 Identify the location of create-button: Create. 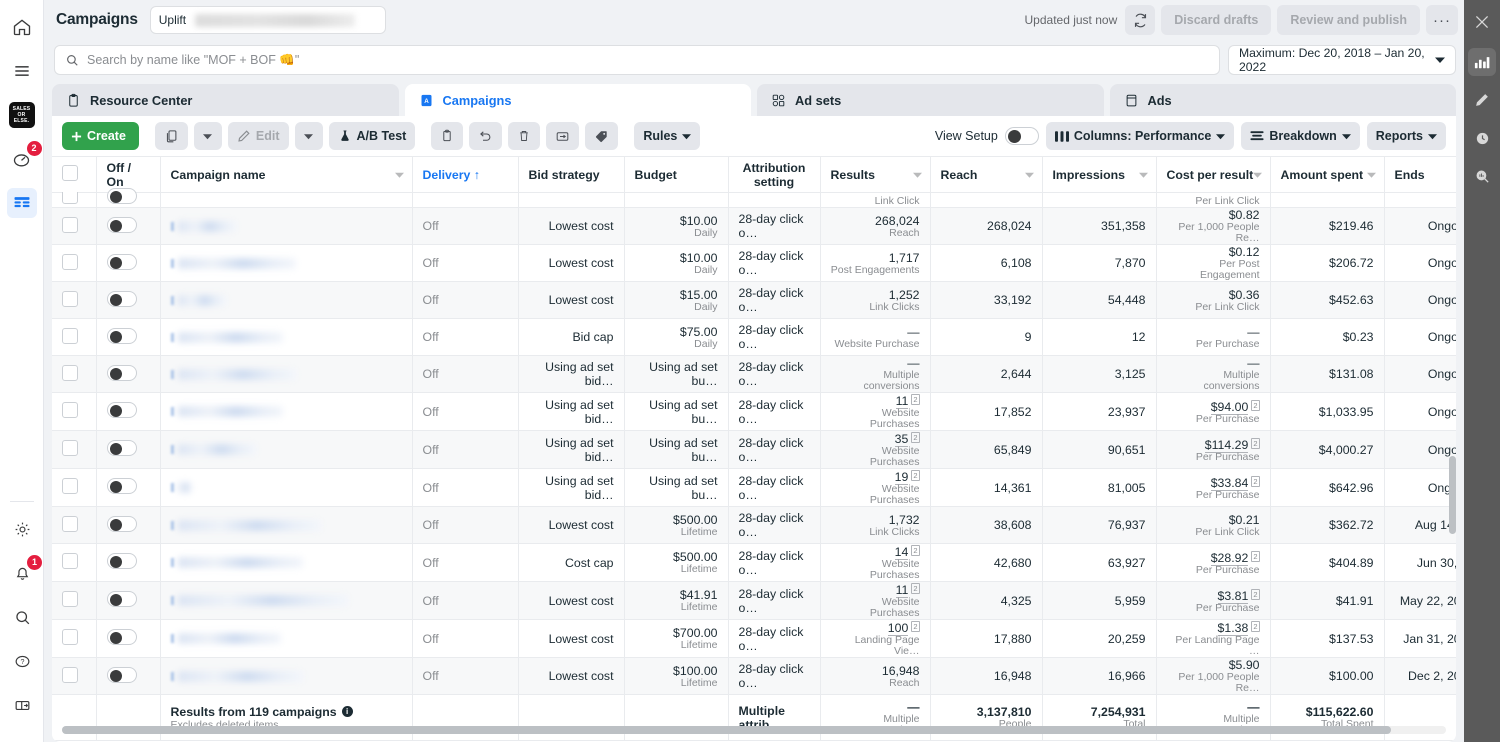
(100, 136).